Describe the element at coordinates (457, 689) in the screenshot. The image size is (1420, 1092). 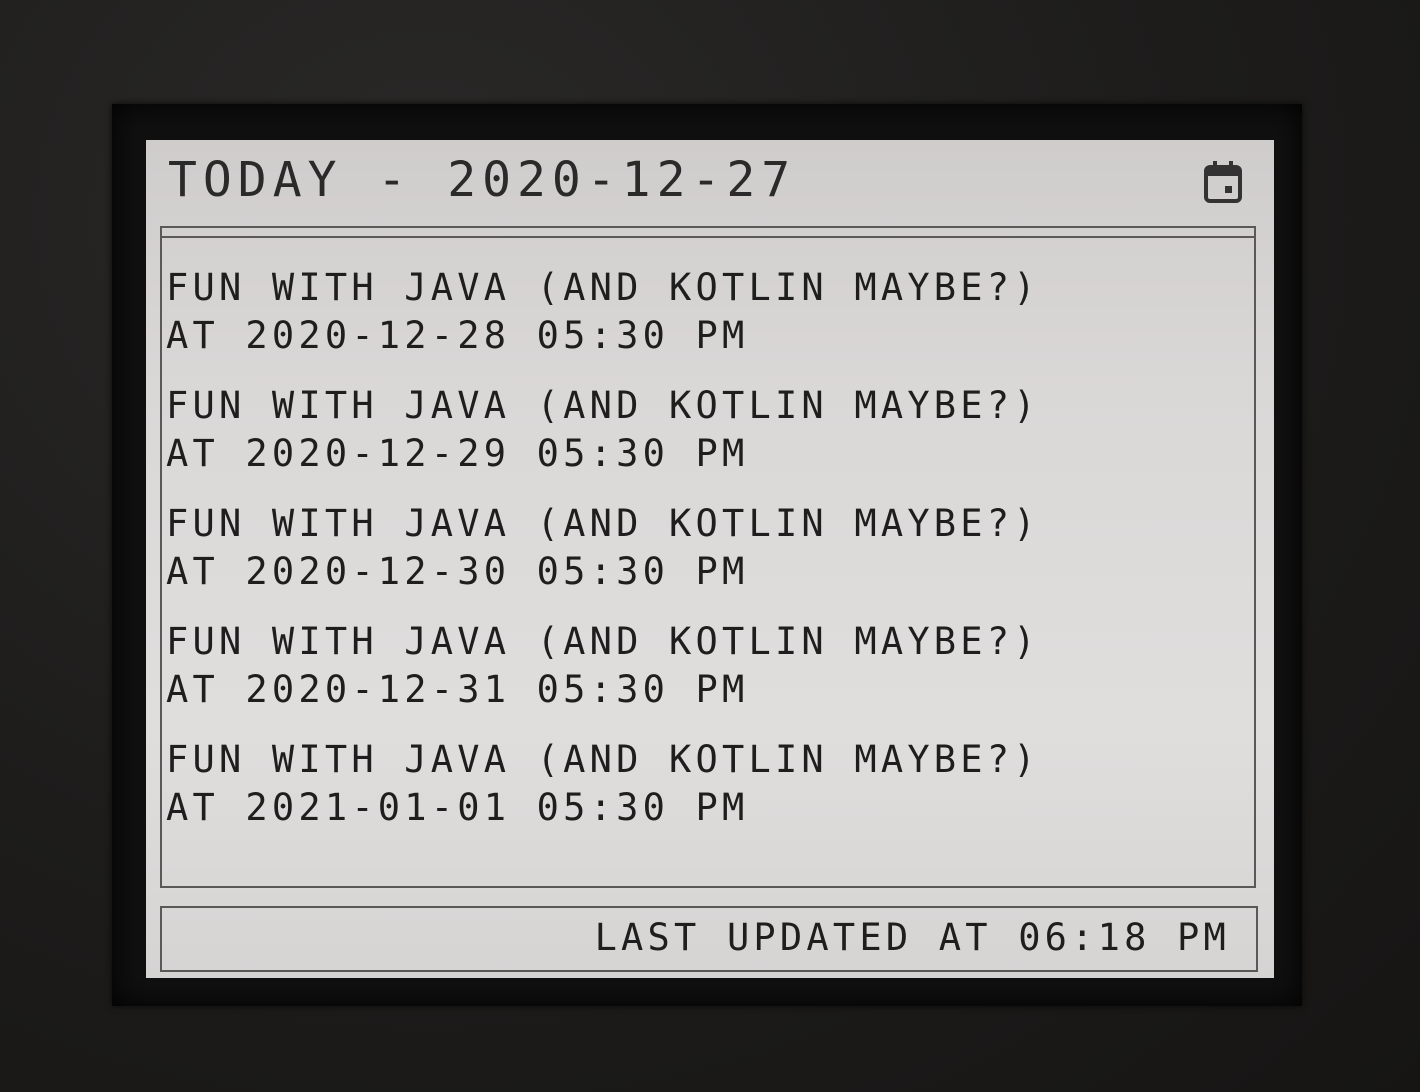
I see `event-time: AT 2020-12-31 05:30 PM` at that location.